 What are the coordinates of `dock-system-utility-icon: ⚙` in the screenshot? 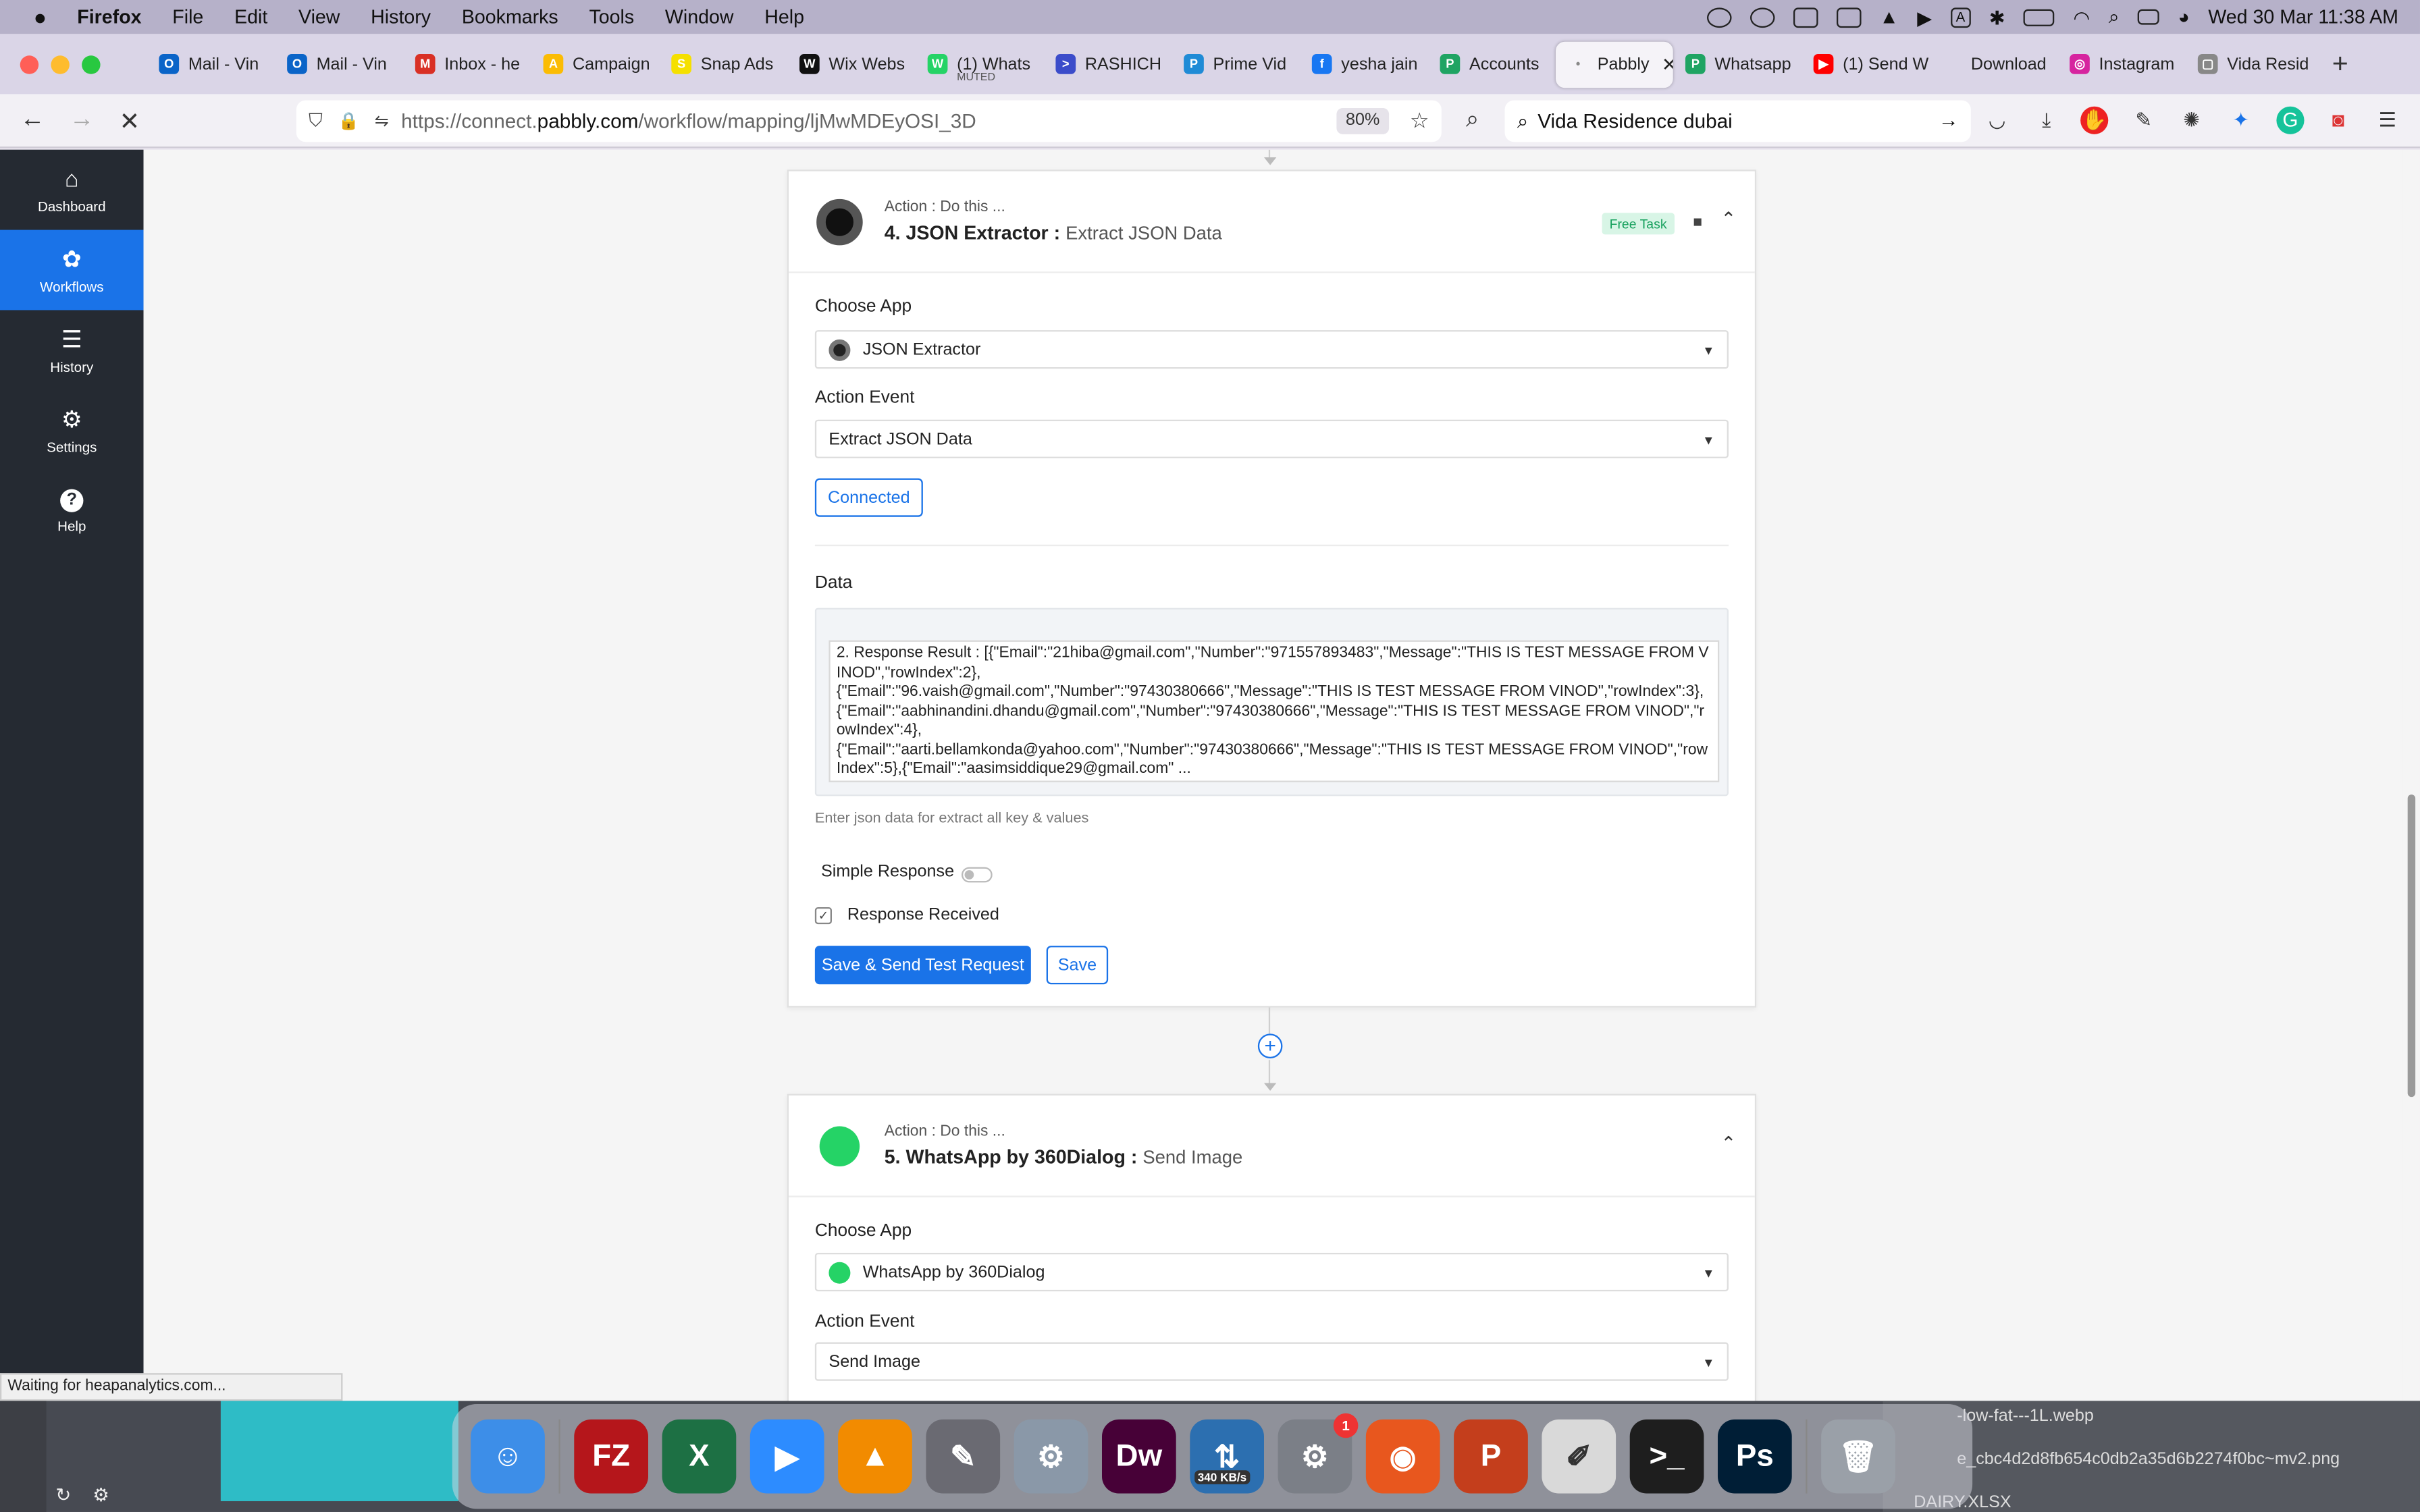 It's located at (1051, 1457).